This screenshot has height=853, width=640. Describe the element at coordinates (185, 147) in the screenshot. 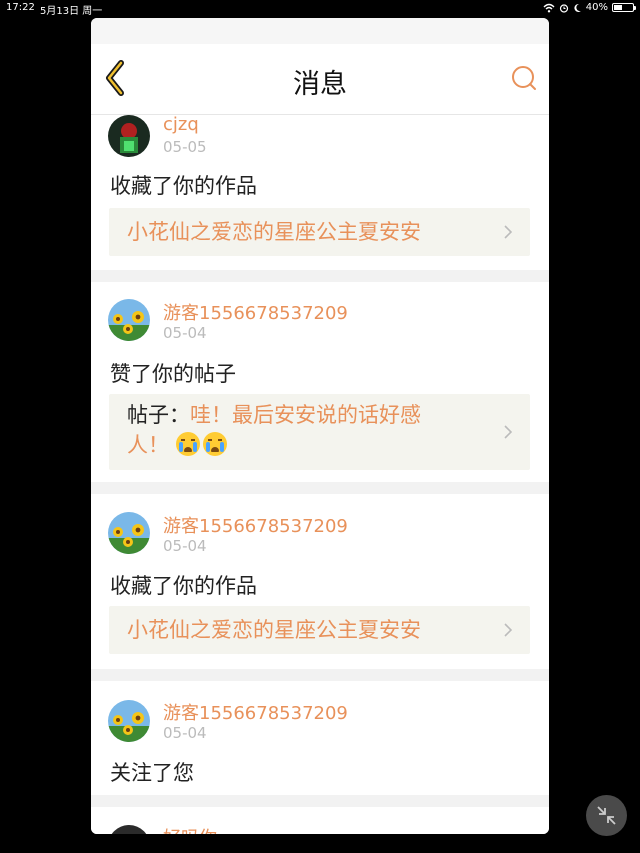

I see `message-date: 05-05` at that location.